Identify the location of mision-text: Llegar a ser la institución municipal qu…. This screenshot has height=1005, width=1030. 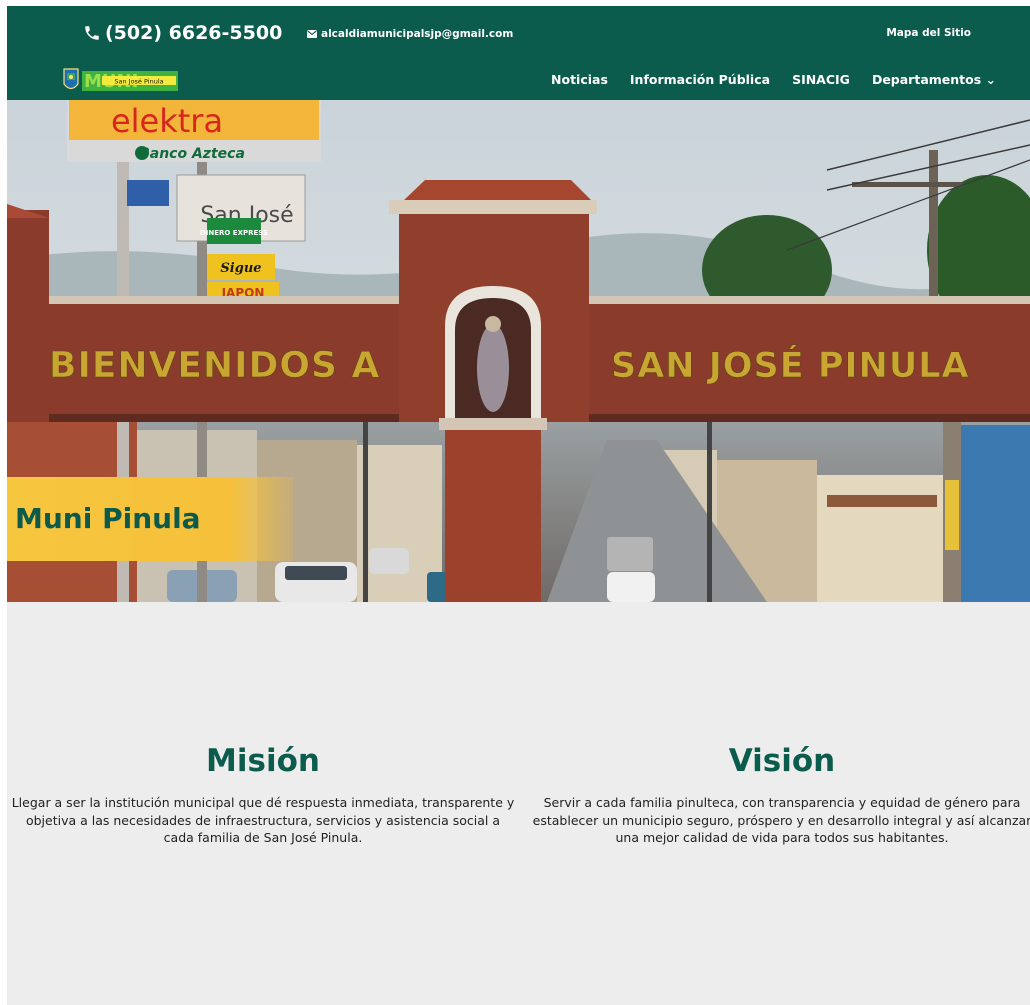
(263, 820).